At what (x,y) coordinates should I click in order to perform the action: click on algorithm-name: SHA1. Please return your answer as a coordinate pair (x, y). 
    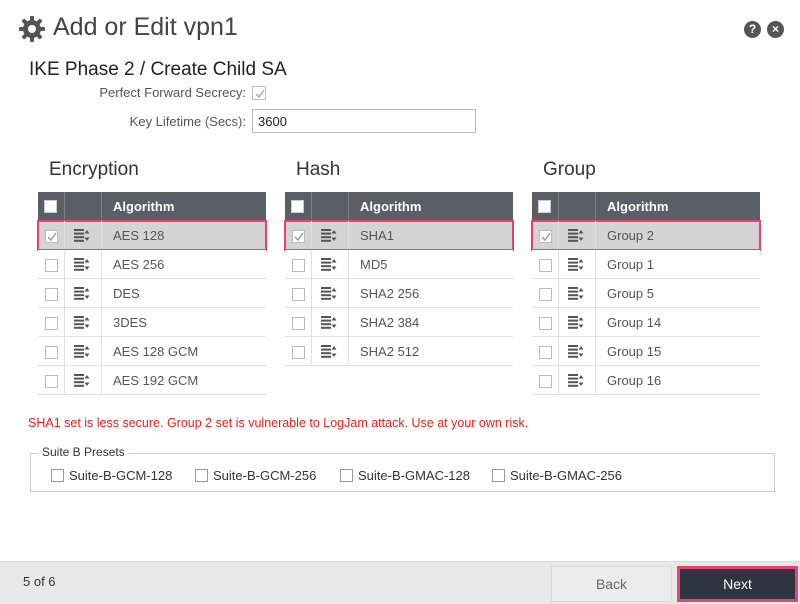
    Looking at the image, I should click on (377, 235).